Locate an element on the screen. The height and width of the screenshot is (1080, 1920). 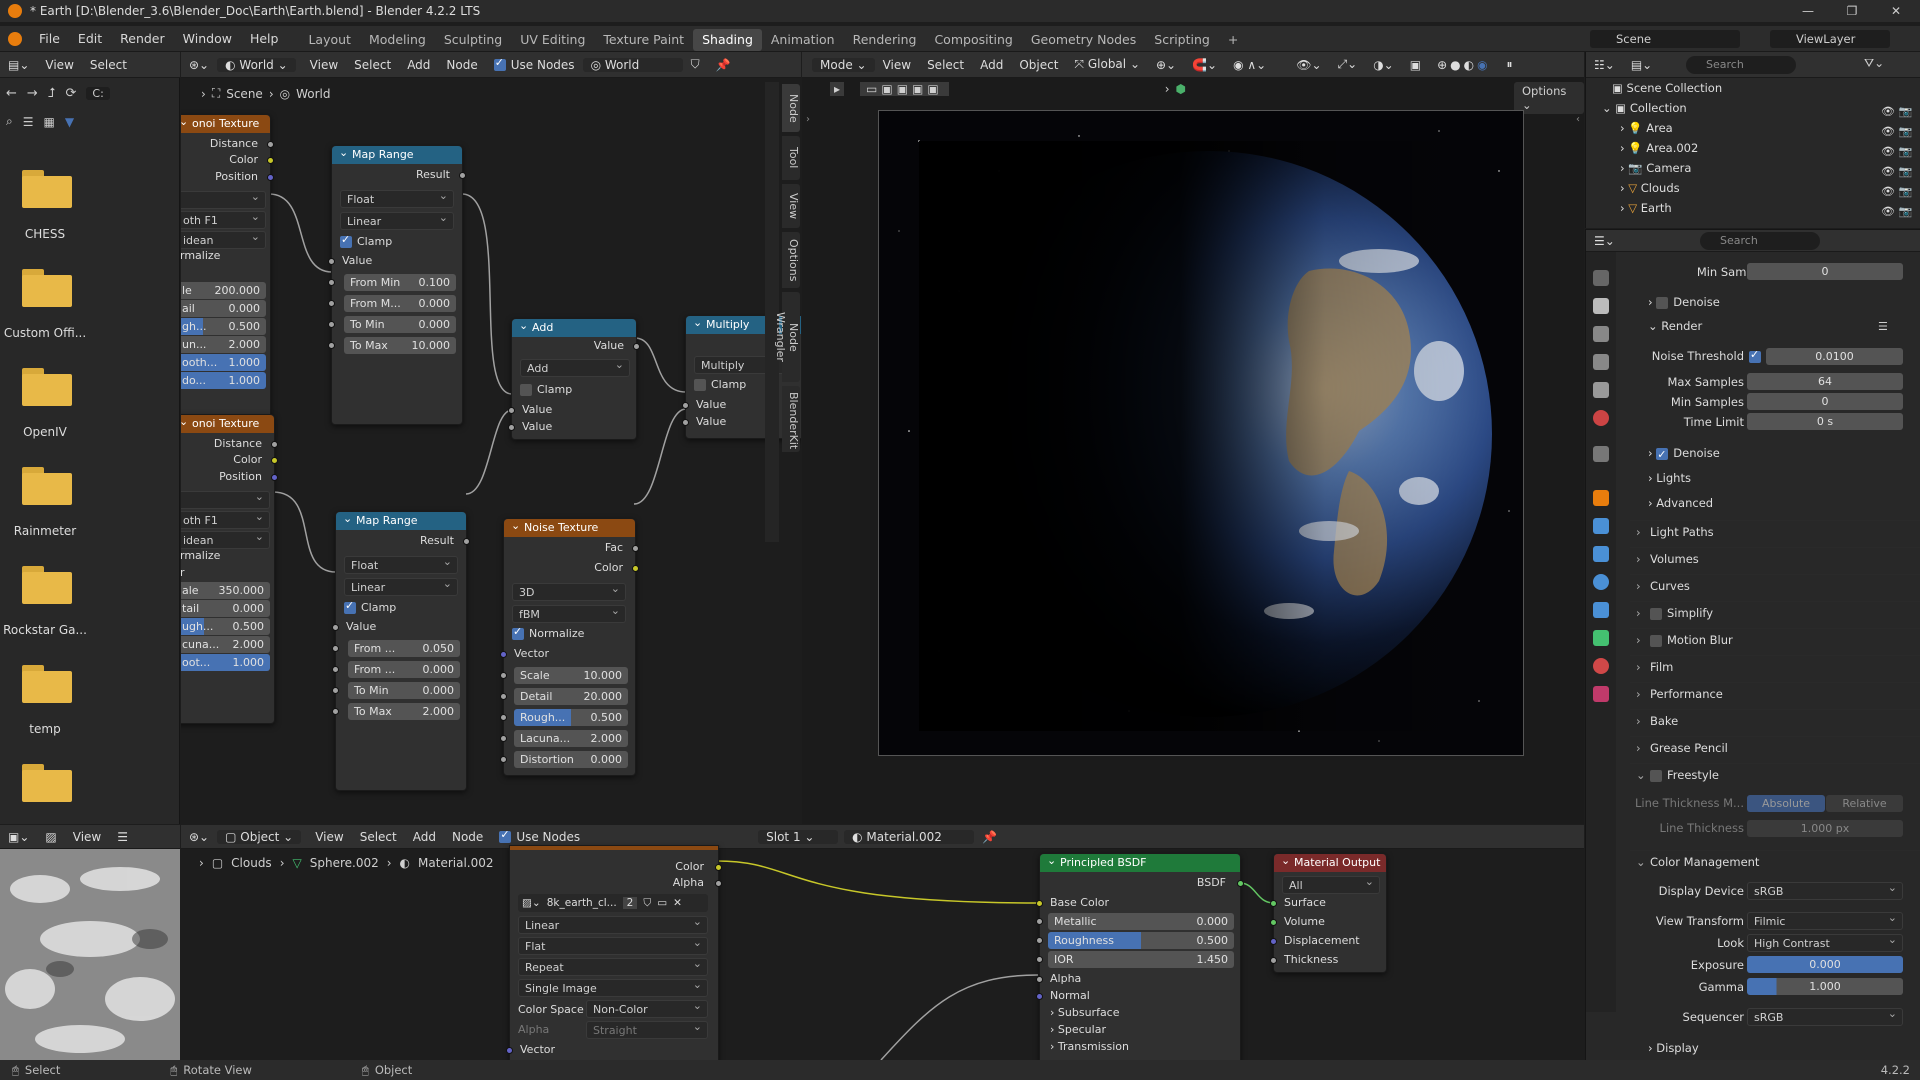
socket-fac is located at coordinates (635, 548).